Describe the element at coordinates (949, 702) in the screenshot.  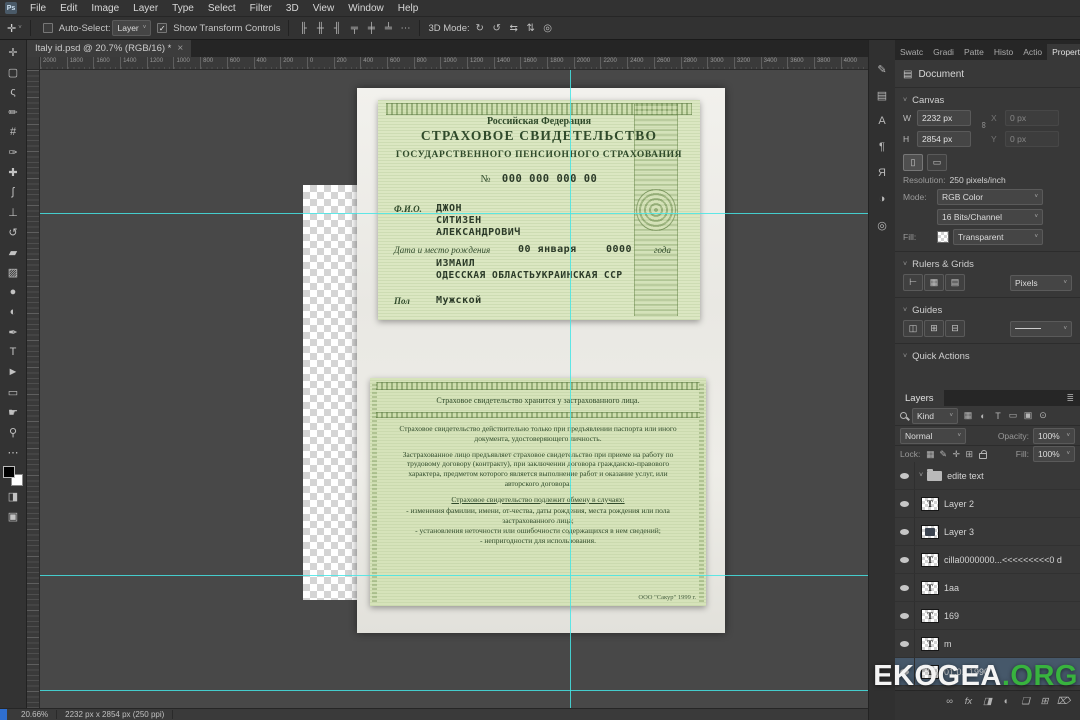
I see `link-layers-icon: ∞` at that location.